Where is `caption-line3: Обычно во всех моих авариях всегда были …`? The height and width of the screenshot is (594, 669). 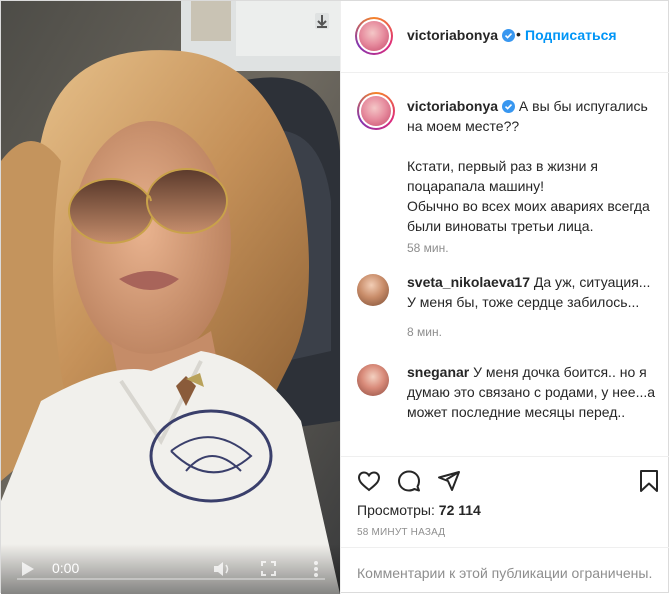
caption-line3: Обычно во всех моих авариях всегда были … is located at coordinates (528, 216).